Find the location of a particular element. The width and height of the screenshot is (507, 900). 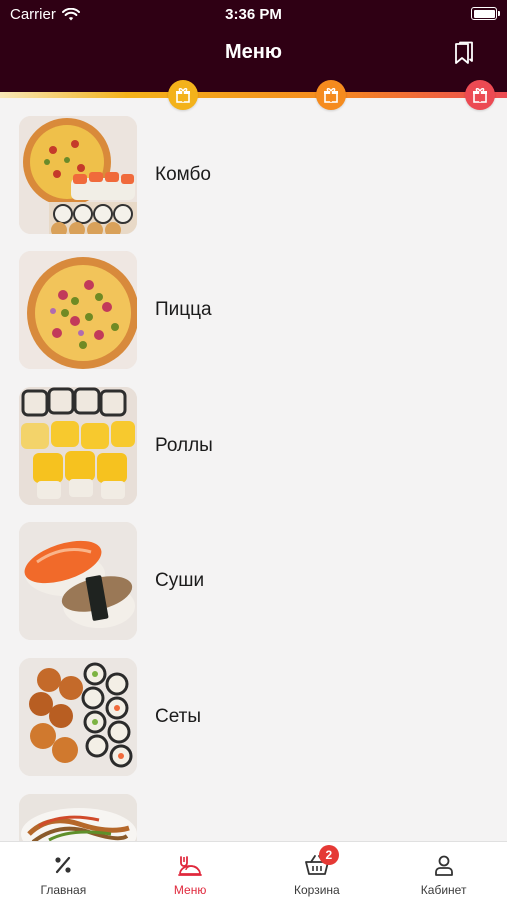

rolls-photo is located at coordinates (78, 446).